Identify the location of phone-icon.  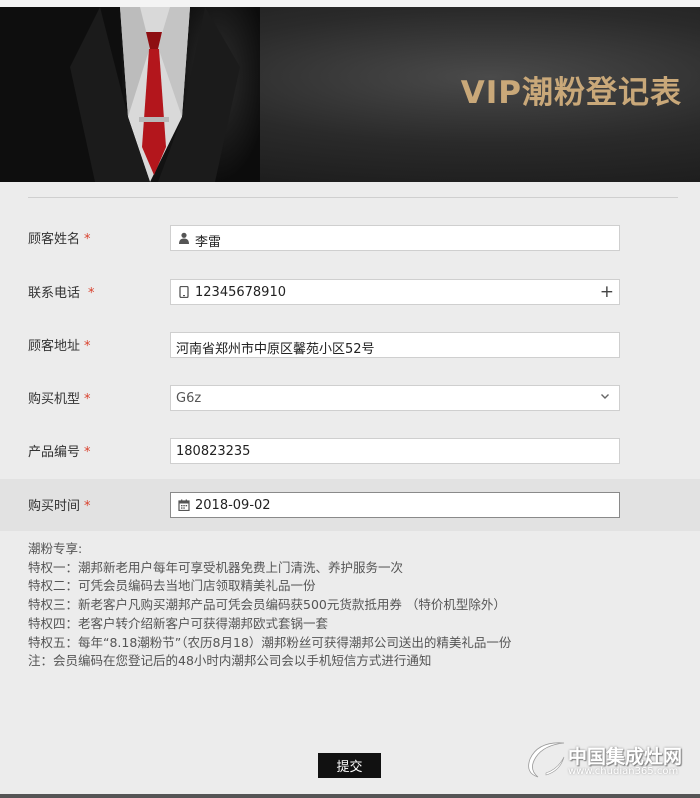
(184, 292).